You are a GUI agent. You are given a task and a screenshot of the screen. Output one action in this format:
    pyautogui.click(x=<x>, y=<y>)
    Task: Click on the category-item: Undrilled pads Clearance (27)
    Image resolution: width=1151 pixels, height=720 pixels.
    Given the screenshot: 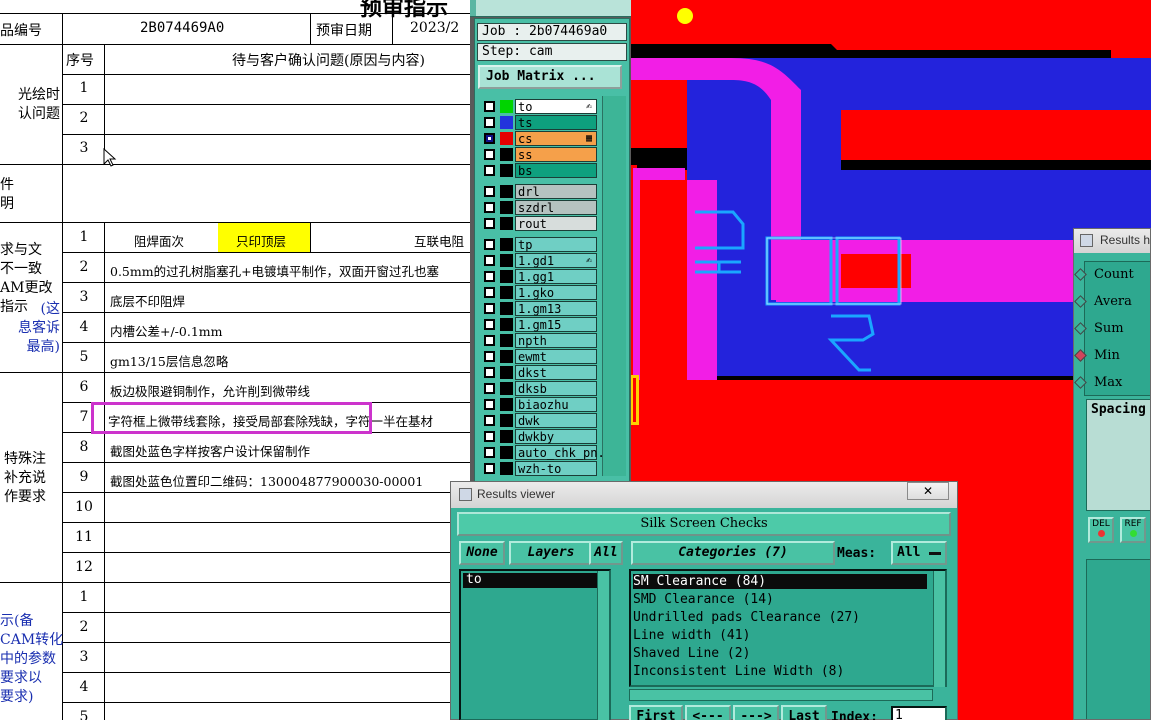 What is the action you would take?
    pyautogui.click(x=746, y=617)
    